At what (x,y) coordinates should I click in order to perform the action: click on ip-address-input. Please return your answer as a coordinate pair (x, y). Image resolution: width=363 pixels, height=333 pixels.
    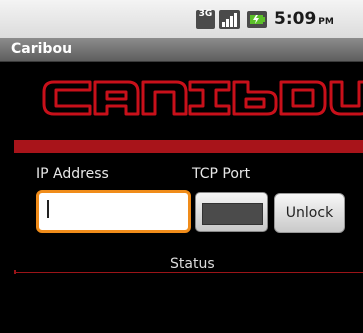
    Looking at the image, I should click on (113, 211).